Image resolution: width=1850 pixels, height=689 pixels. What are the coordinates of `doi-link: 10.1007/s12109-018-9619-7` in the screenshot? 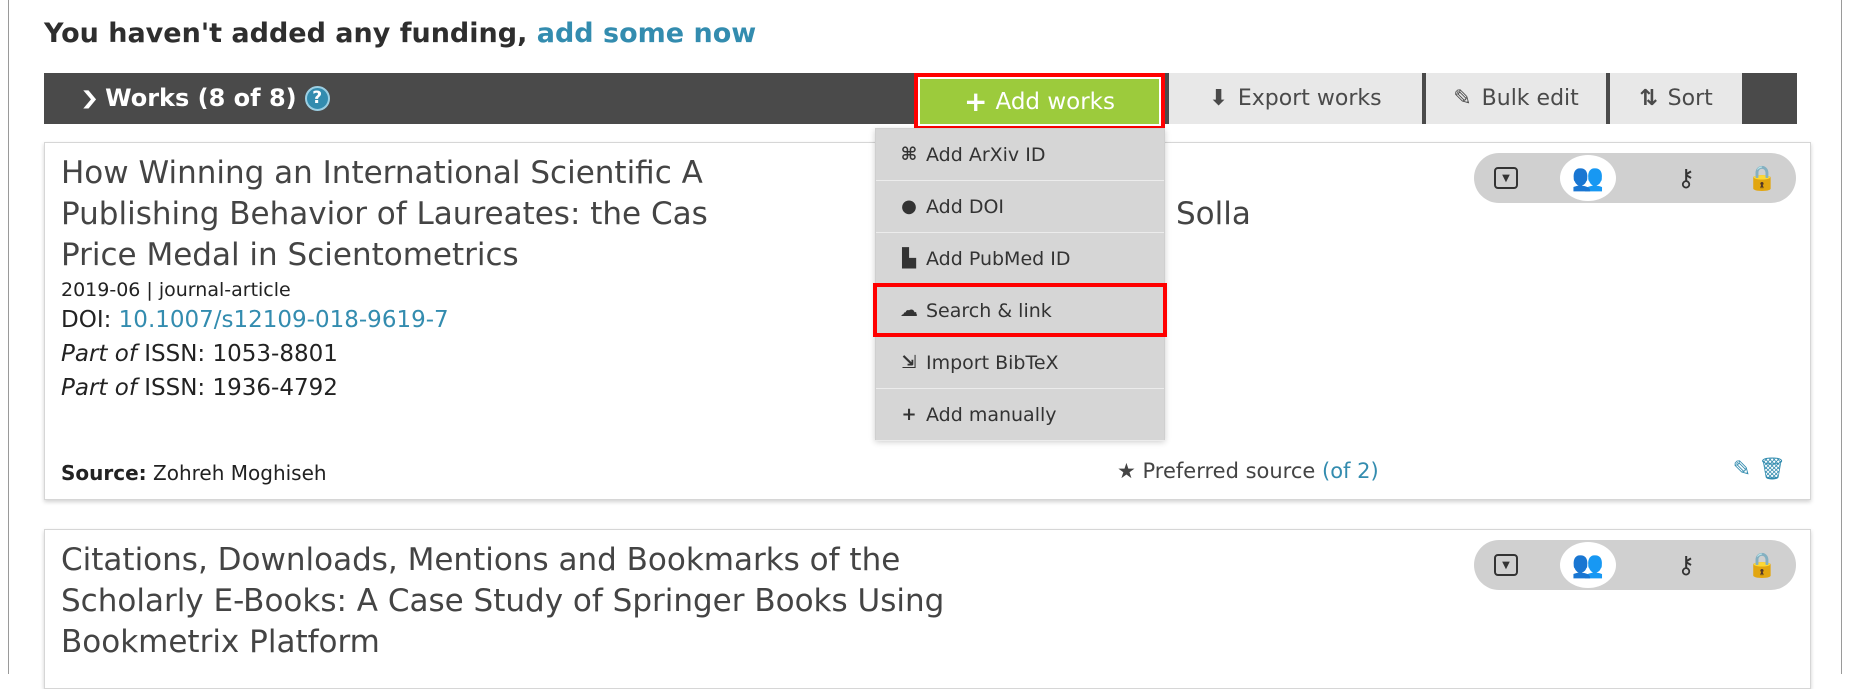 It's located at (284, 320).